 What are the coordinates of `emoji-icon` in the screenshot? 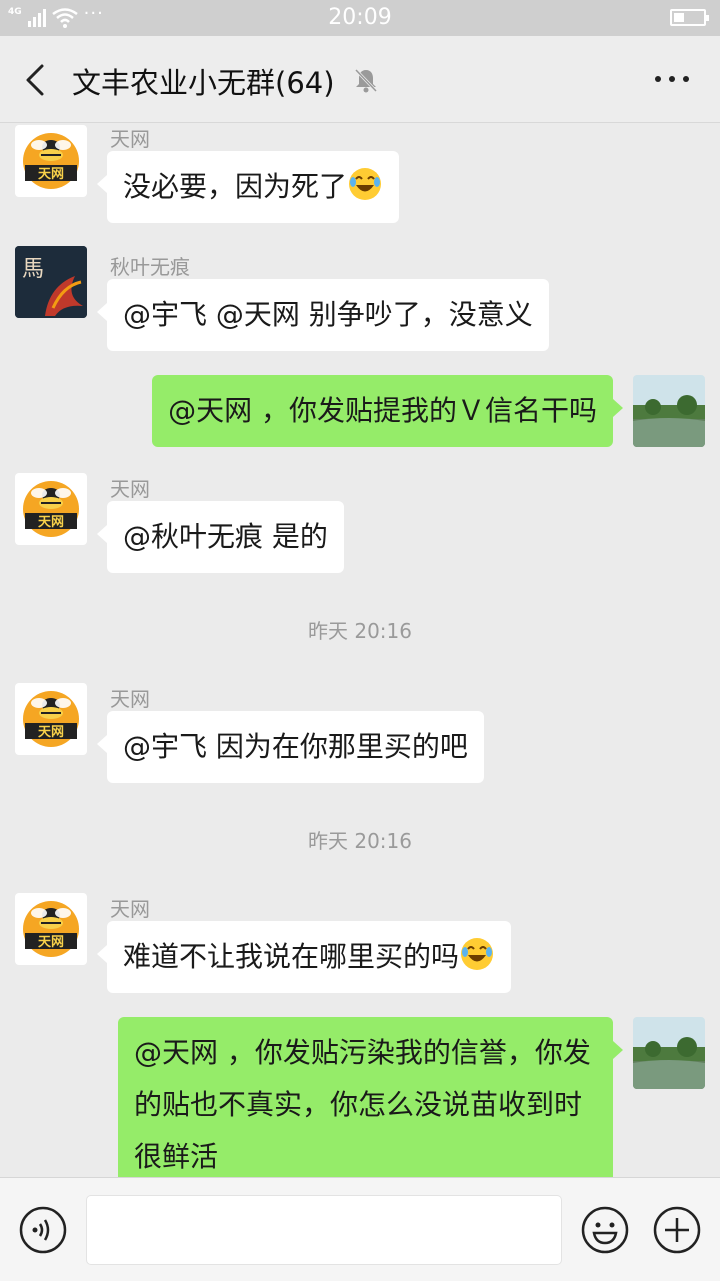 It's located at (605, 1230).